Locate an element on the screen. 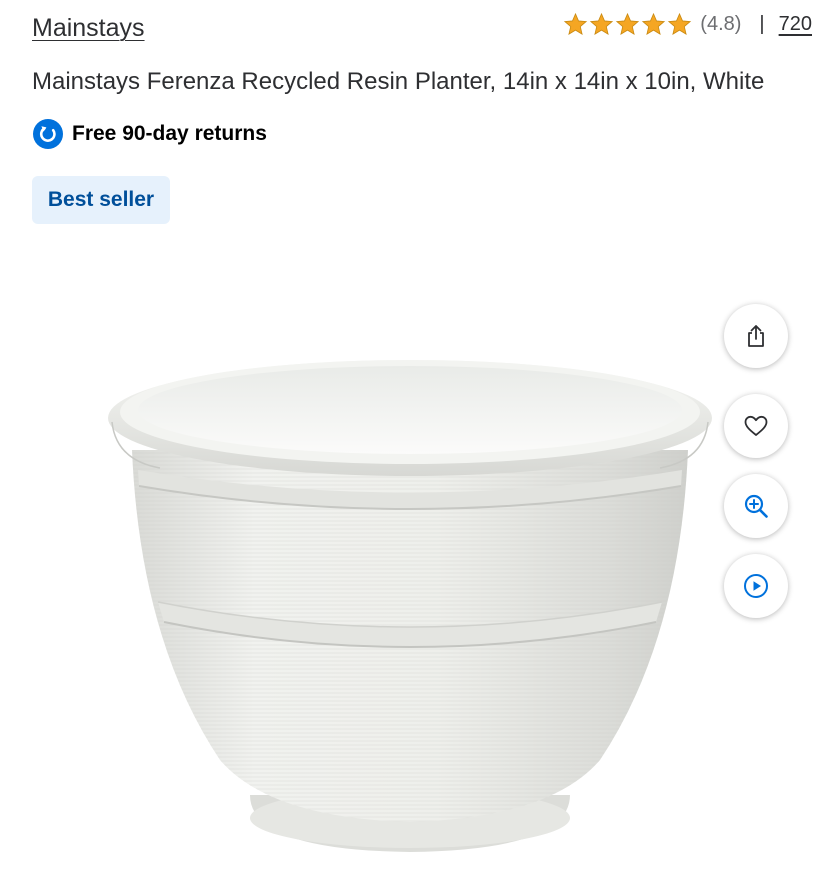 The image size is (828, 896). zoom-button is located at coordinates (756, 506).